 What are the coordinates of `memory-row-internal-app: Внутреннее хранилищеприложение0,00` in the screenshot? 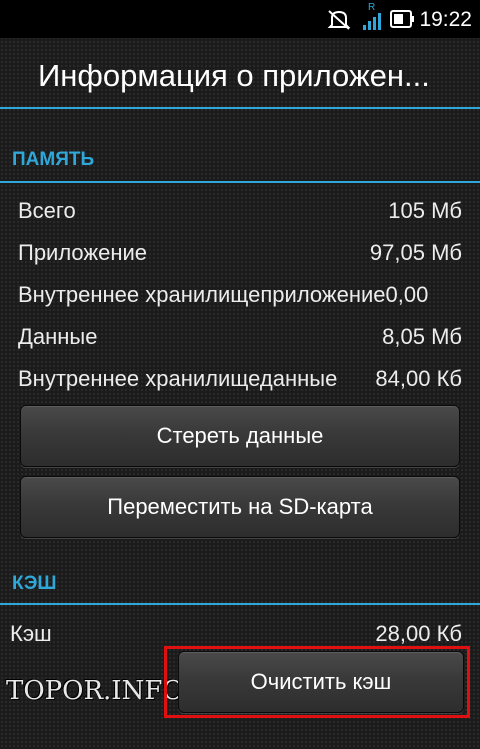 It's located at (249, 300).